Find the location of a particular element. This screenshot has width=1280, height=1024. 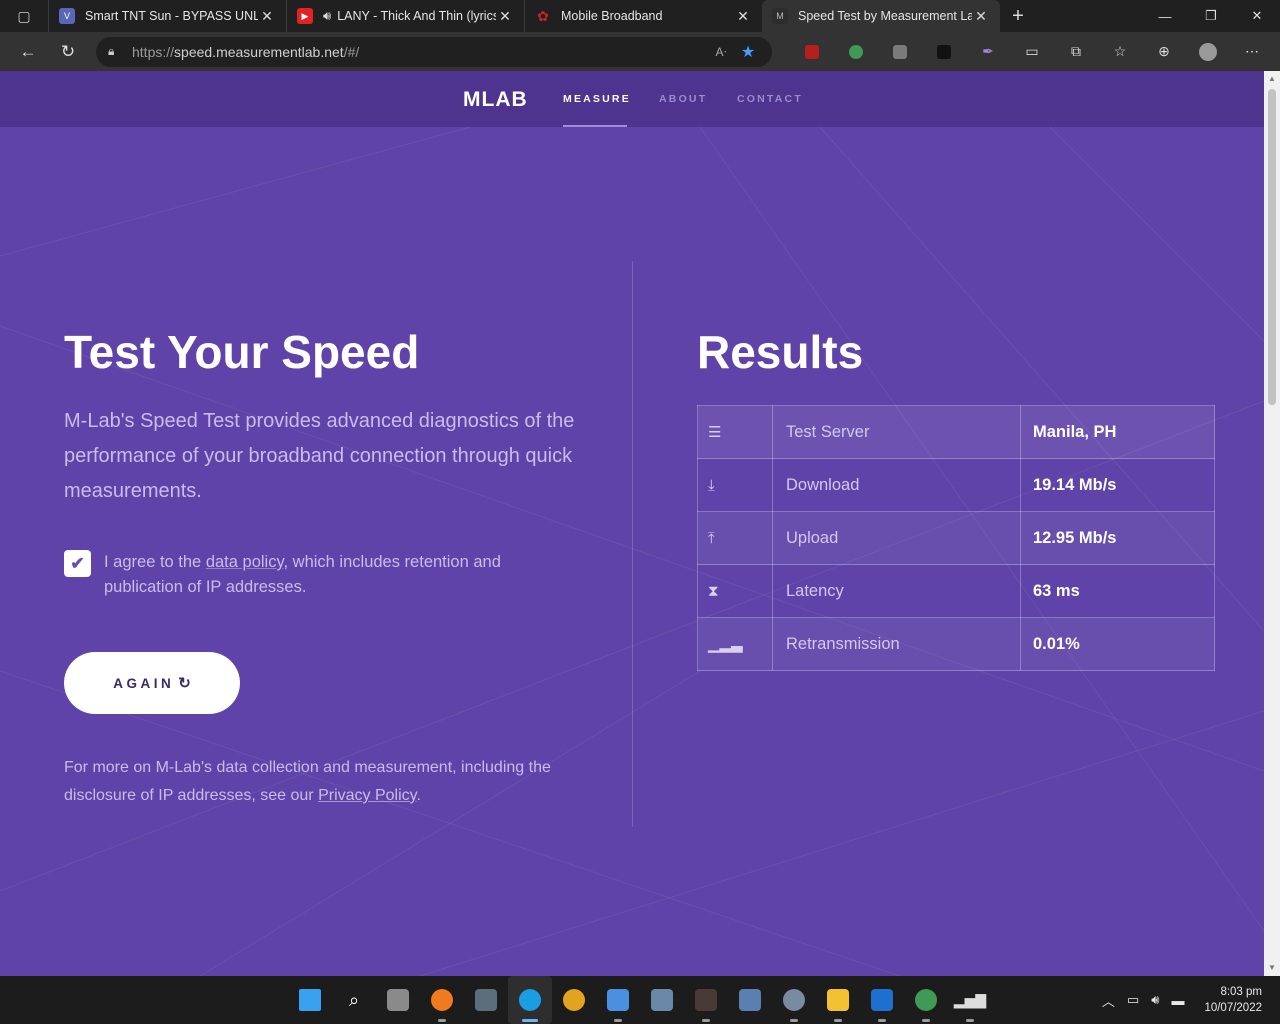

wifi-display-icon: ▭ is located at coordinates (1133, 1000).